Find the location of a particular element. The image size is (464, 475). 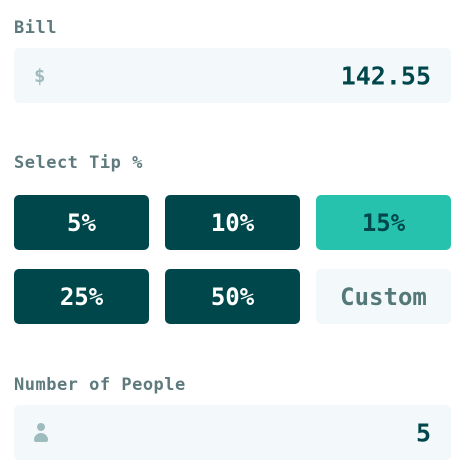

person-icon is located at coordinates (41, 432).